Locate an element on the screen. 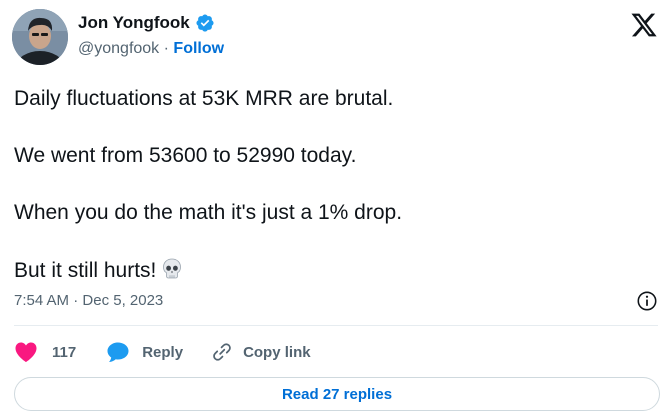 The image size is (670, 417). follow-link: Follow is located at coordinates (198, 48).